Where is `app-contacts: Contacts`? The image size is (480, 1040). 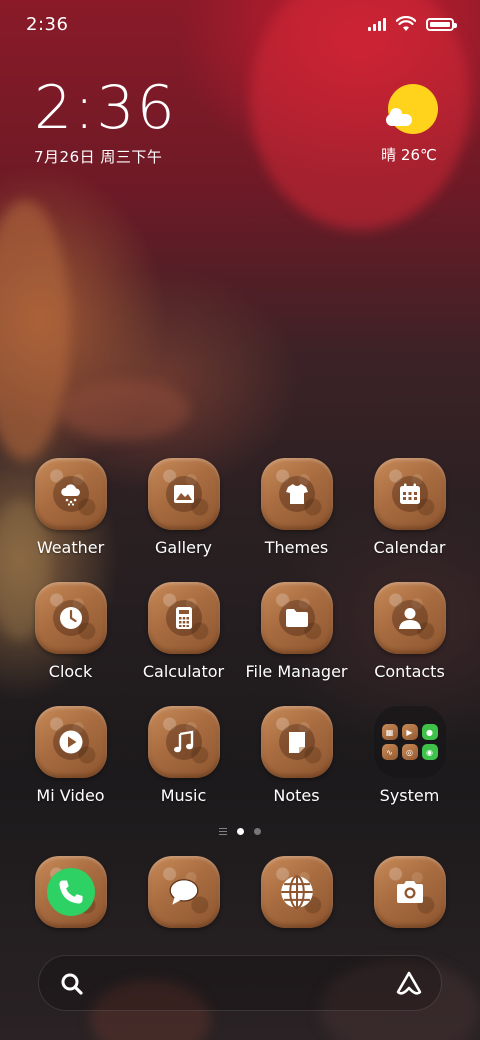 app-contacts: Contacts is located at coordinates (409, 631).